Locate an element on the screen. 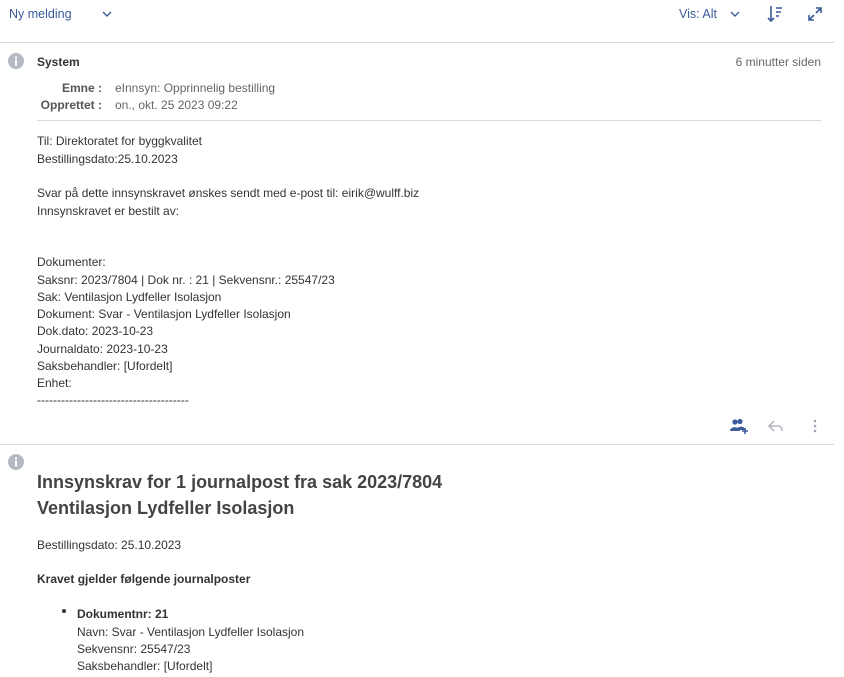 This screenshot has height=677, width=844. body-line: Sak: Ventilasjon Lydfeller Isolasjon is located at coordinates (129, 297).